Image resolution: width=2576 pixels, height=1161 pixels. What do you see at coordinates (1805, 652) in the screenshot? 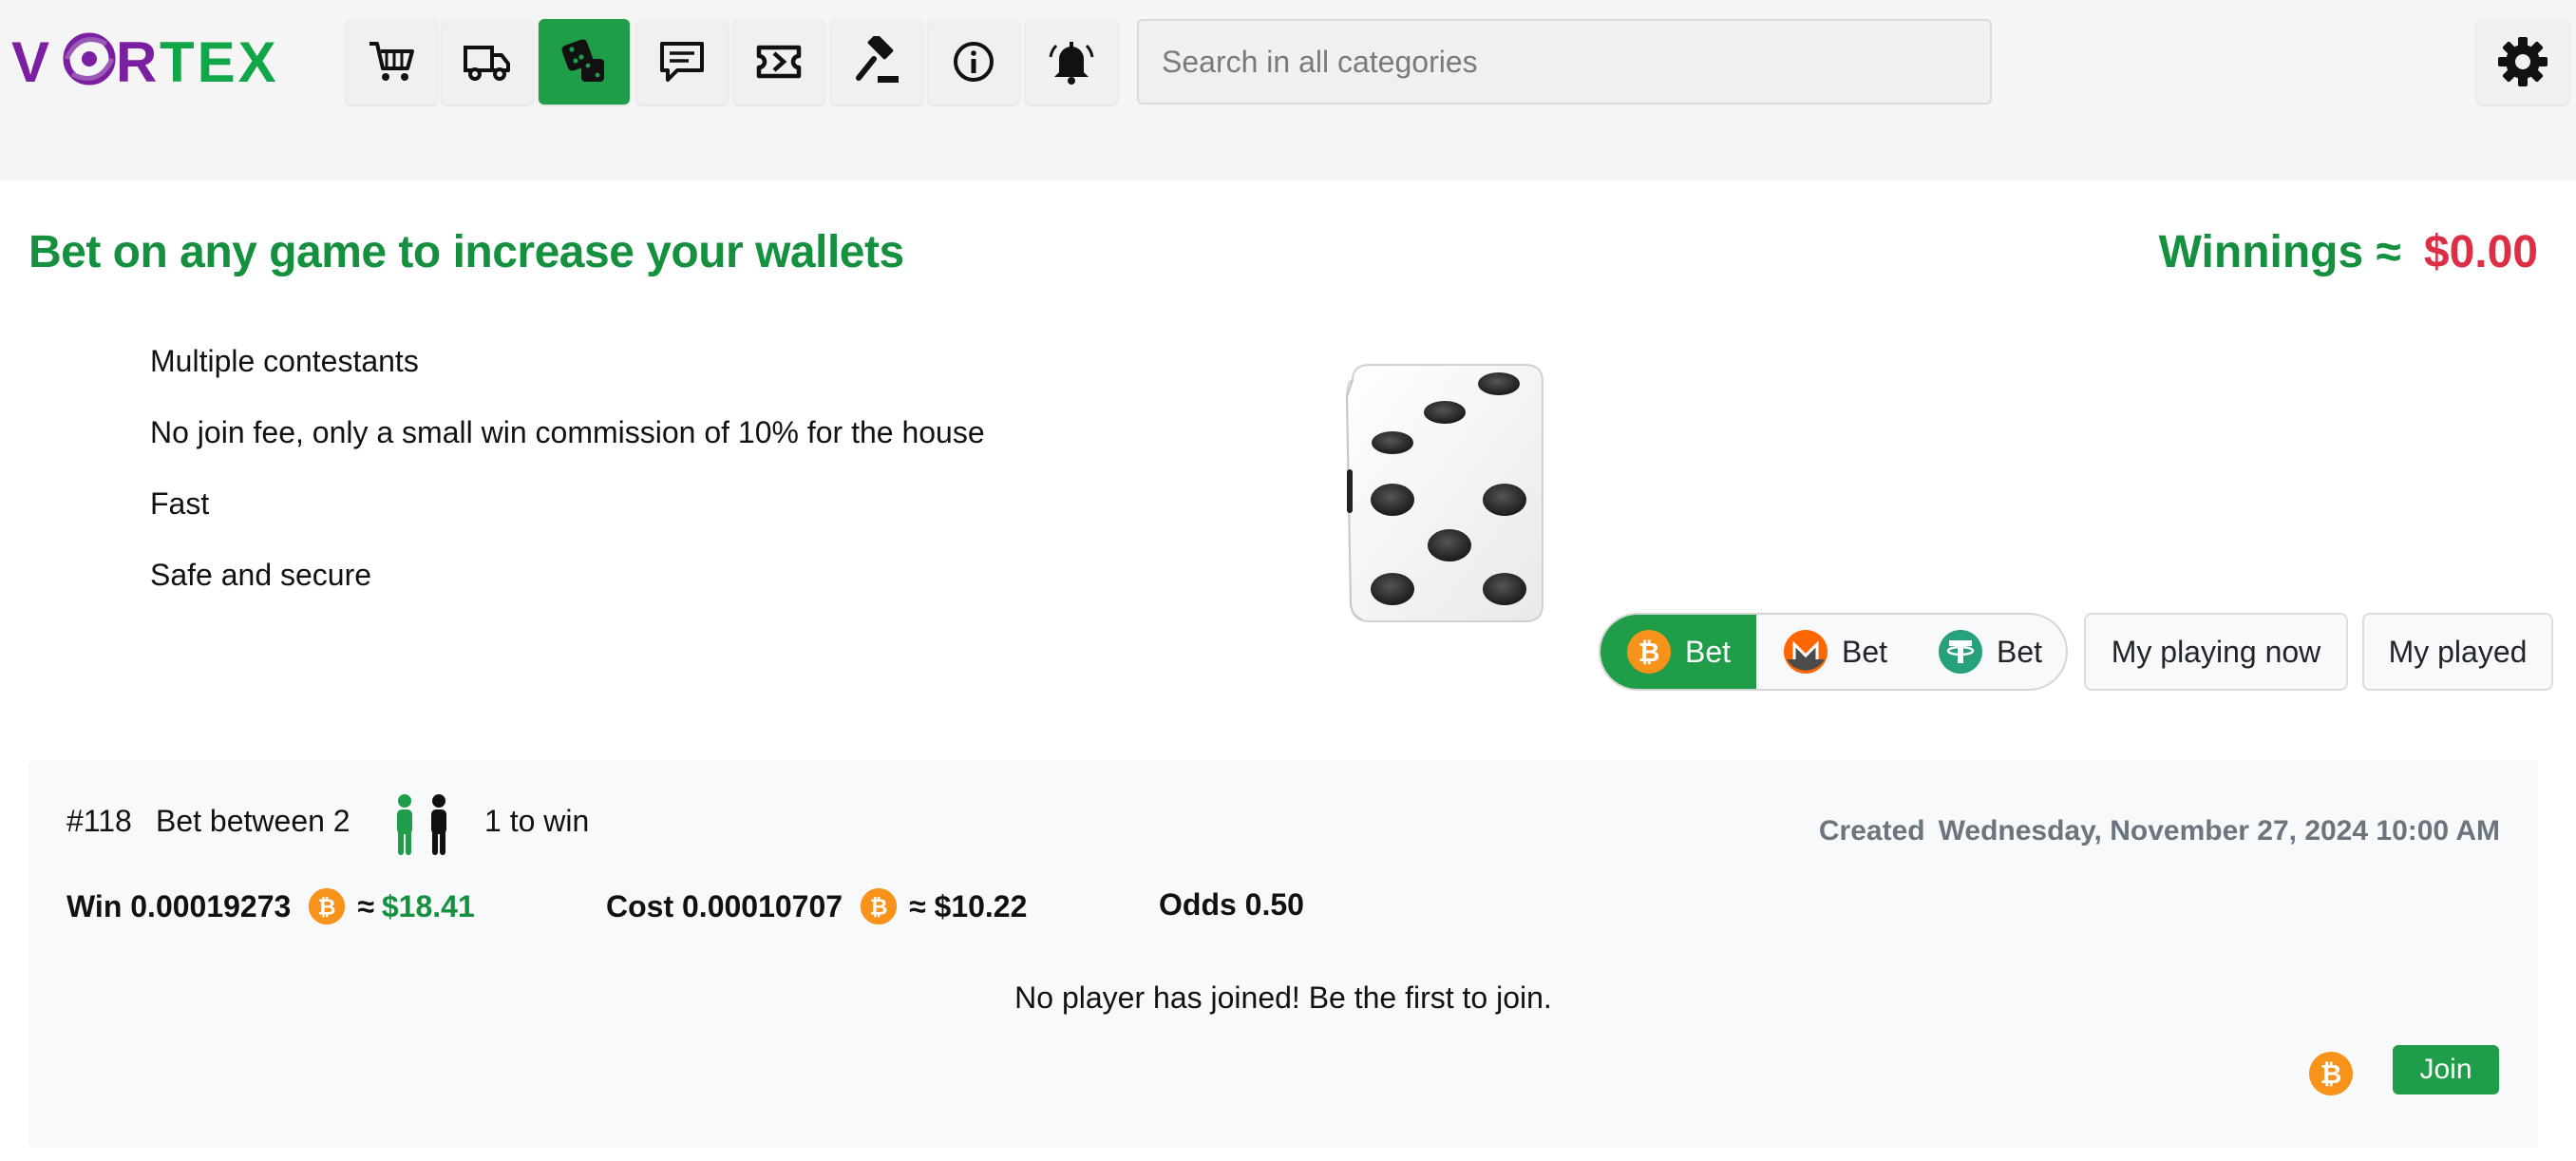
I see `monero-icon` at bounding box center [1805, 652].